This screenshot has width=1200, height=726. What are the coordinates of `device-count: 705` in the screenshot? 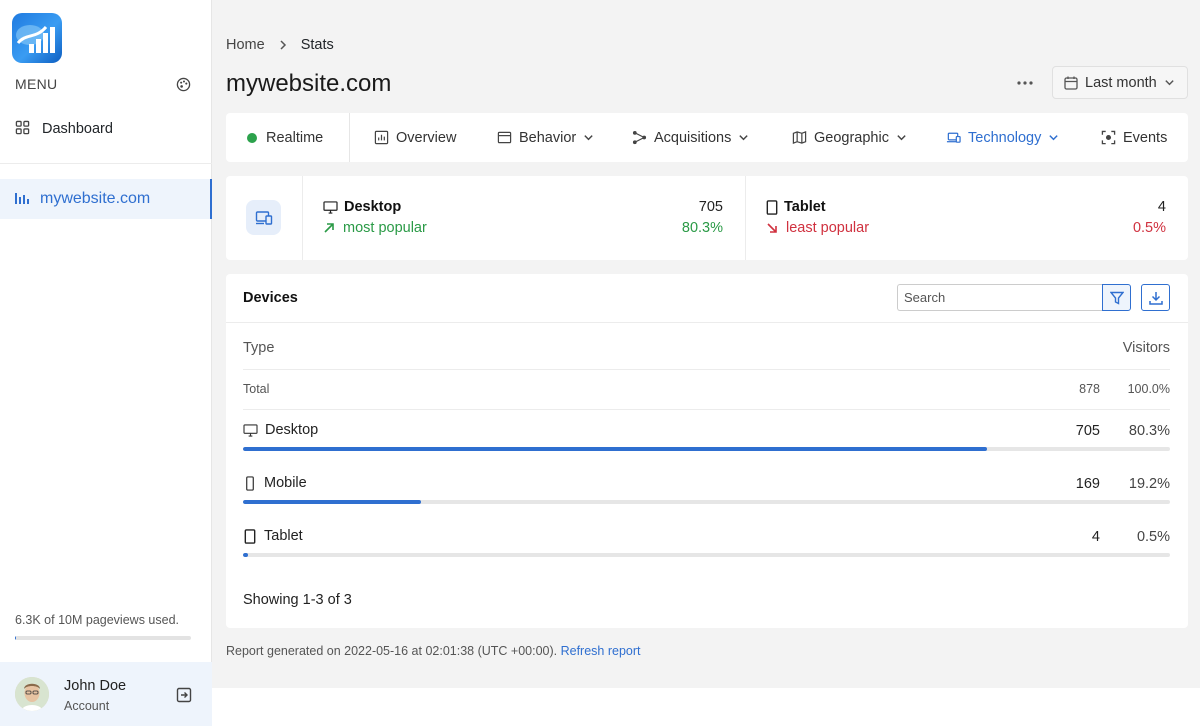 It's located at (710, 207).